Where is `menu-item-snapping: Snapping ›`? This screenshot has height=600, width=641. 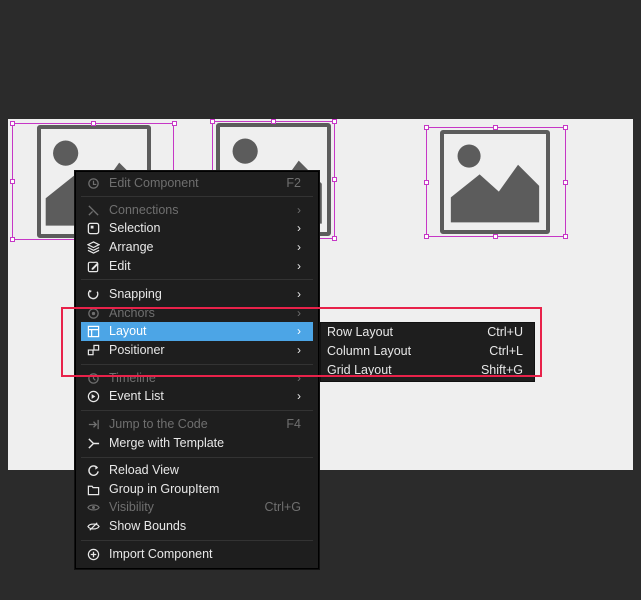 menu-item-snapping: Snapping › is located at coordinates (197, 294).